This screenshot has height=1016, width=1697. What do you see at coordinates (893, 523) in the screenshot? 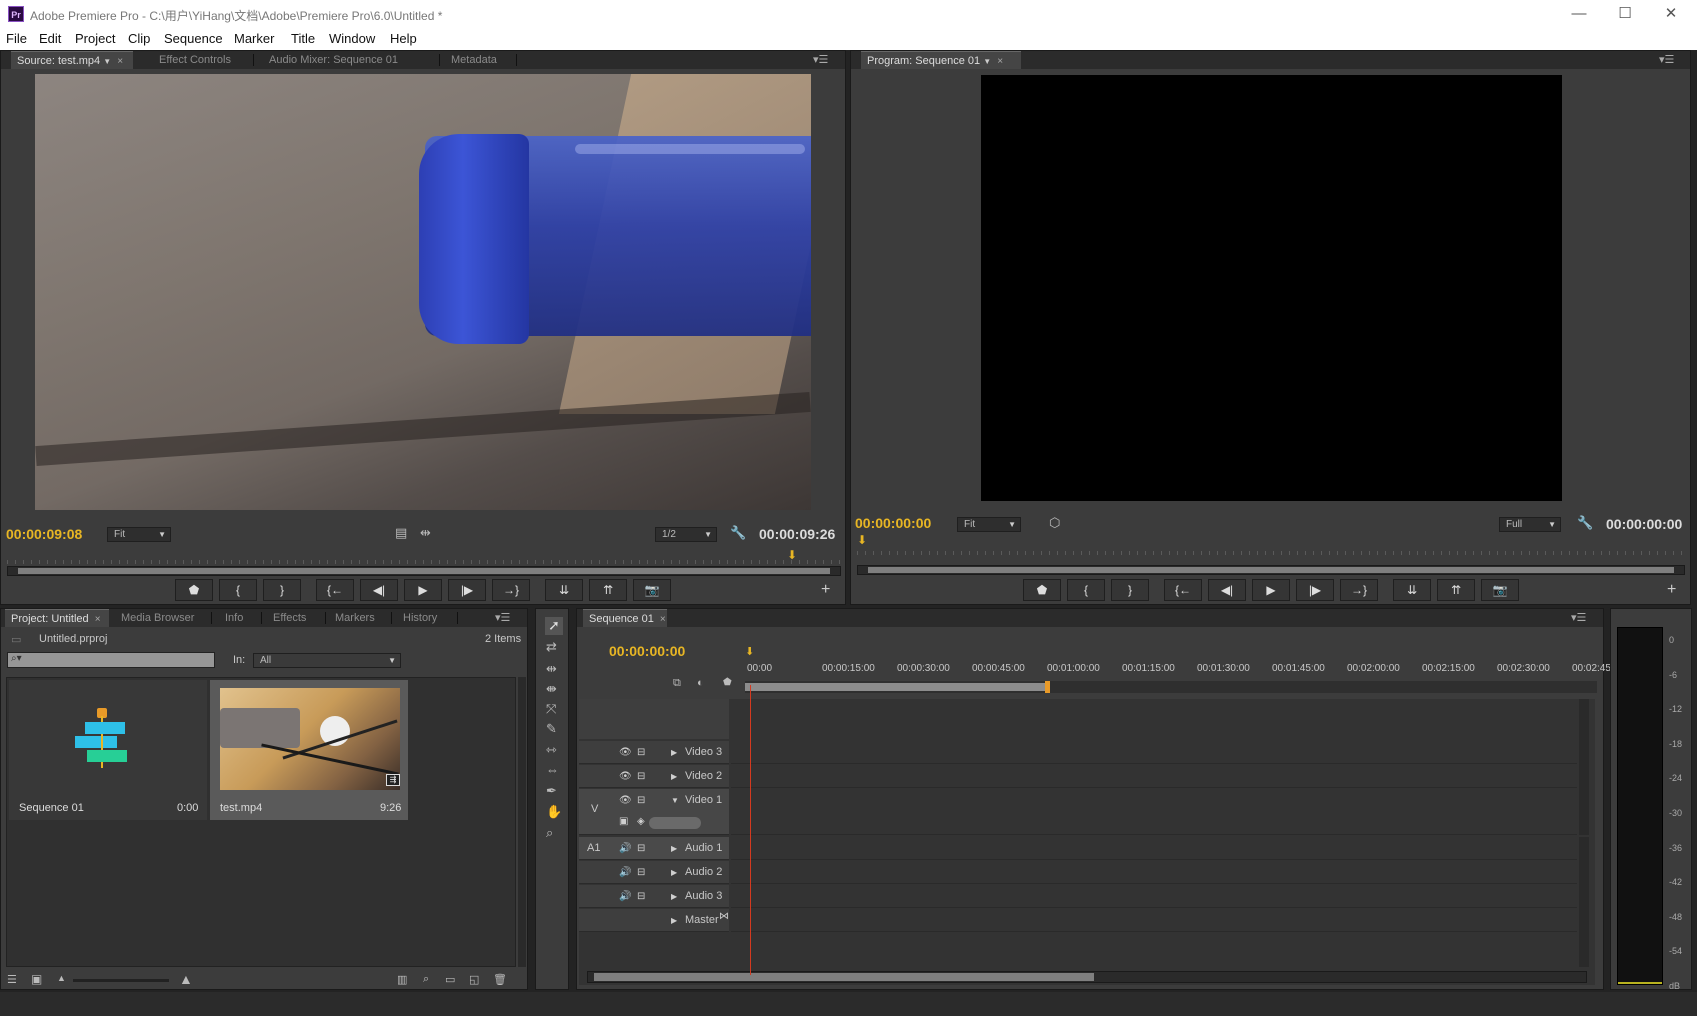
I see `program-current-timecode: 00:00:00:00` at bounding box center [893, 523].